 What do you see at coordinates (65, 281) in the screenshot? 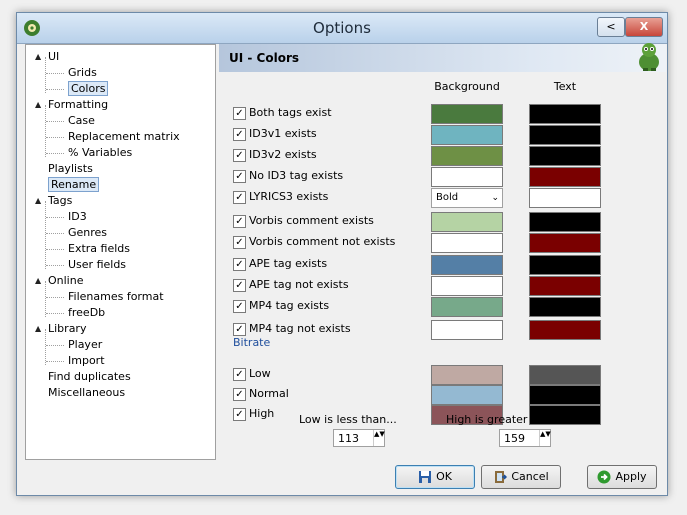
I see `tree-item-online: Online` at bounding box center [65, 281].